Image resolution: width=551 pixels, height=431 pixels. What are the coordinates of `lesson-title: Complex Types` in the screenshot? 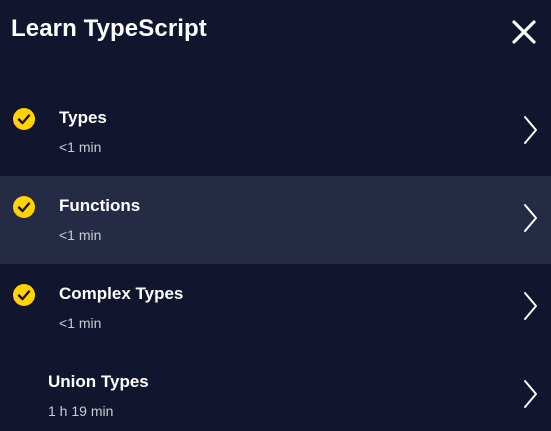 It's located at (121, 293).